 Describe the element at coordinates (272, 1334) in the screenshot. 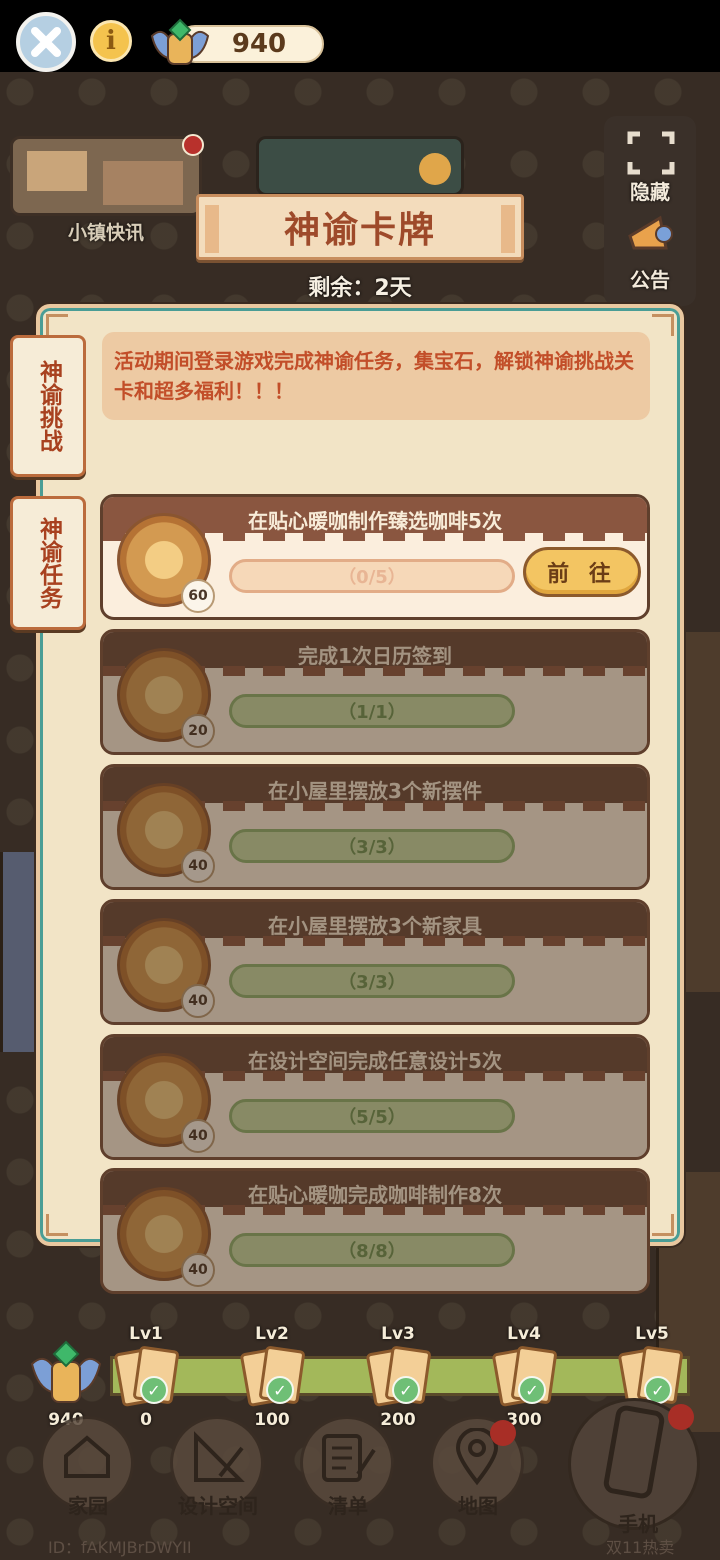

I see `level-label: Lv2` at that location.